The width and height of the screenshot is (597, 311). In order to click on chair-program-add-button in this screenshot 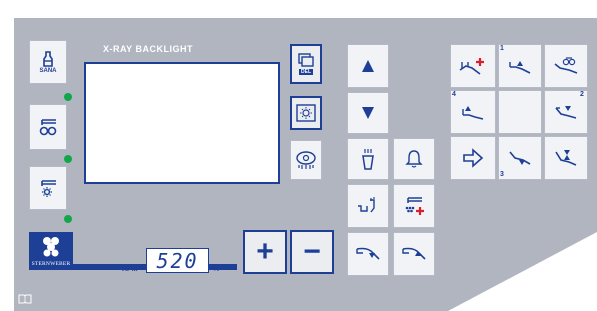, I will do `click(473, 66)`.